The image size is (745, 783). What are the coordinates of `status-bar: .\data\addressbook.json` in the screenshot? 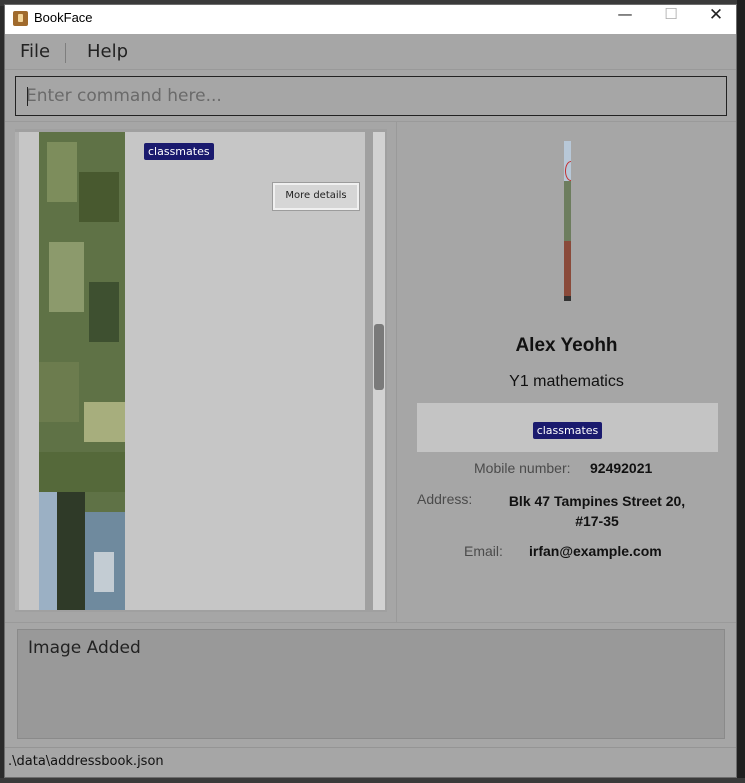 It's located at (370, 762).